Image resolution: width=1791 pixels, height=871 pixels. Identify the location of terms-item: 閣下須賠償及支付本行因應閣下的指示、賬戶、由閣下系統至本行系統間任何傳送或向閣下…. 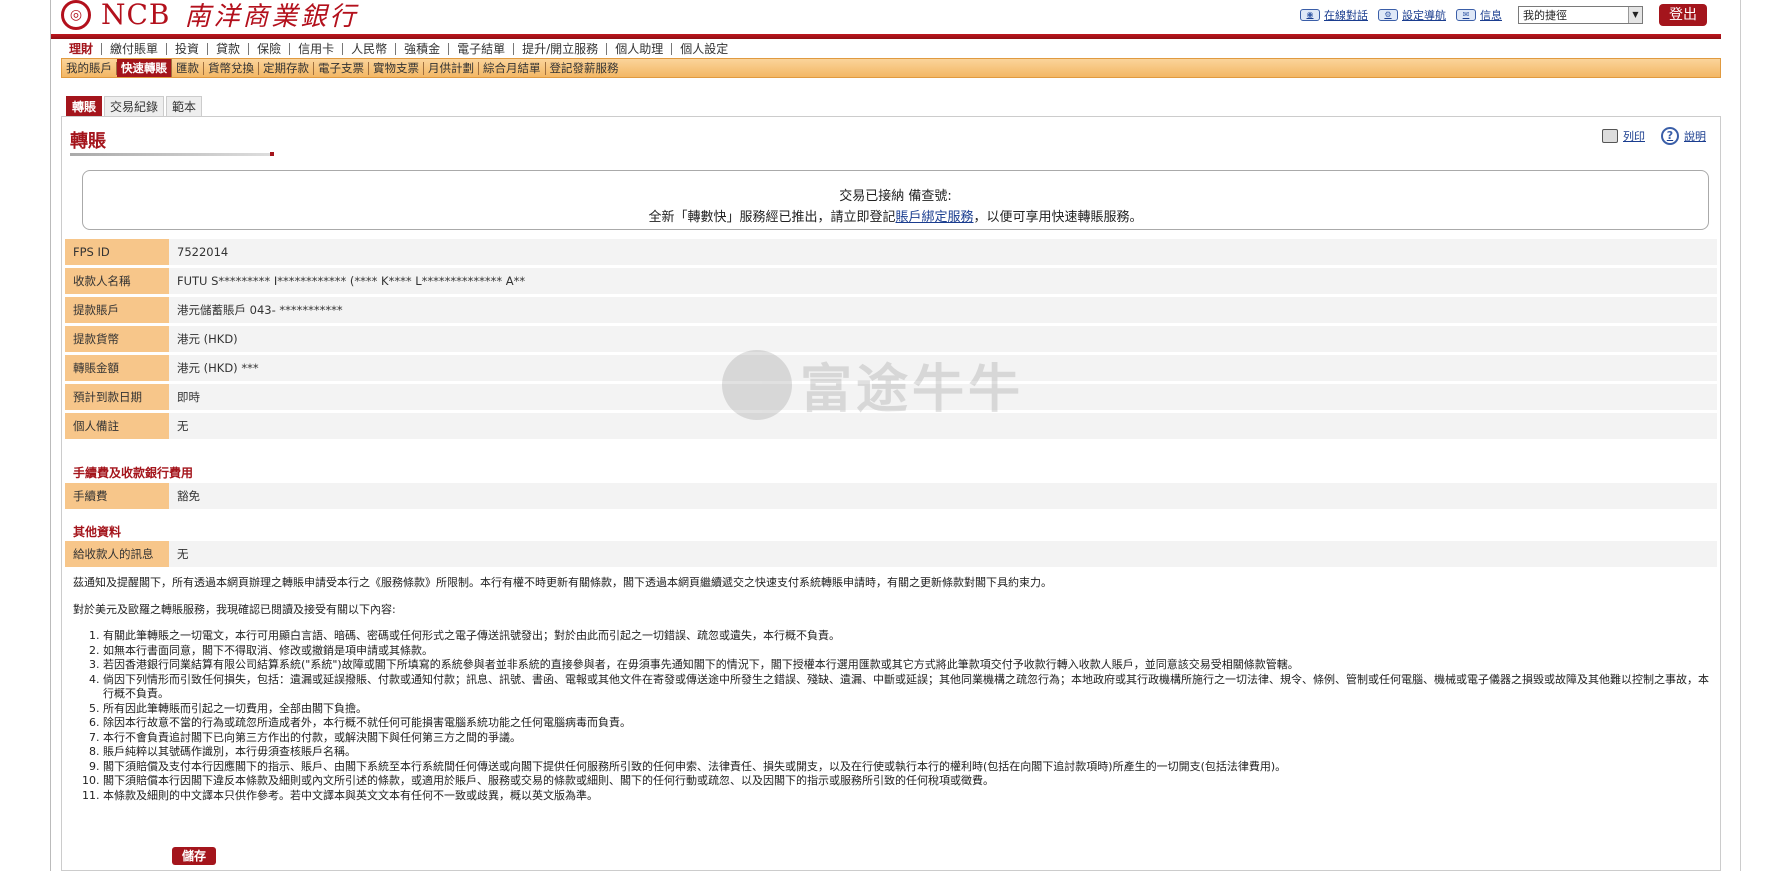
(908, 767).